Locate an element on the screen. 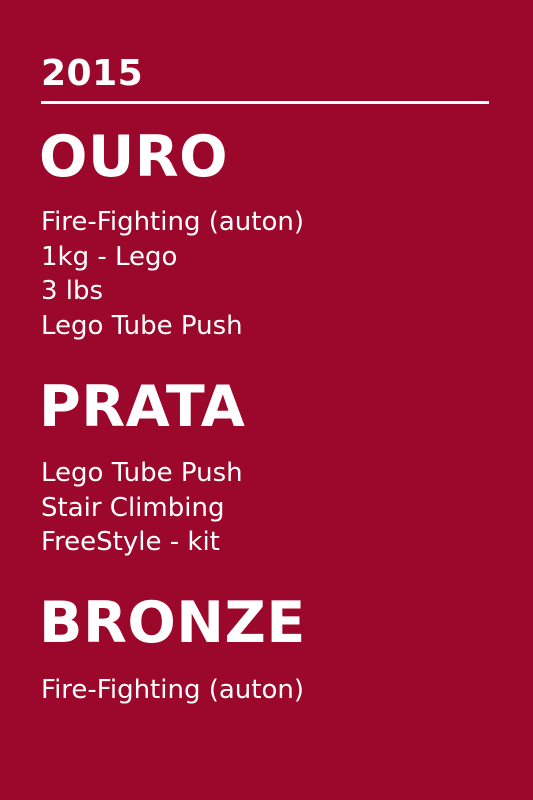  gold-medal-item: Lego Tube Push is located at coordinates (142, 325).